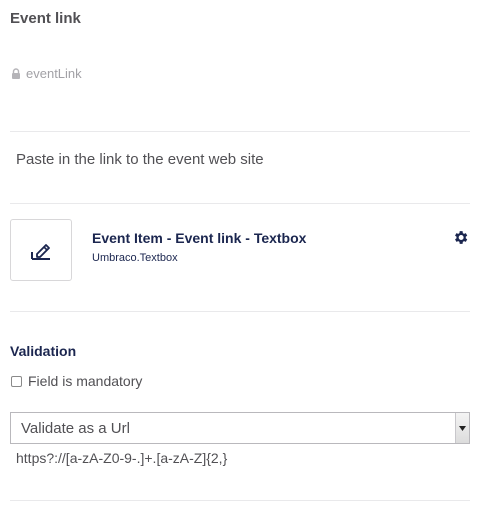  I want to click on chevron-down-icon, so click(462, 428).